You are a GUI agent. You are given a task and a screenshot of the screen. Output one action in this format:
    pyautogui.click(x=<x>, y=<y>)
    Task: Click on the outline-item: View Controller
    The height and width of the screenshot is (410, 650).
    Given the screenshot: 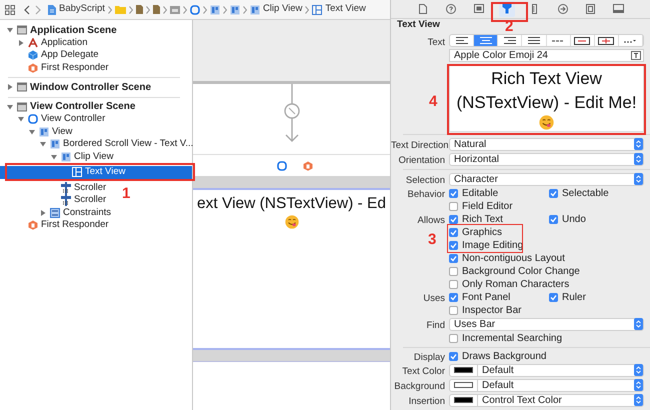 What is the action you would take?
    pyautogui.click(x=54, y=119)
    